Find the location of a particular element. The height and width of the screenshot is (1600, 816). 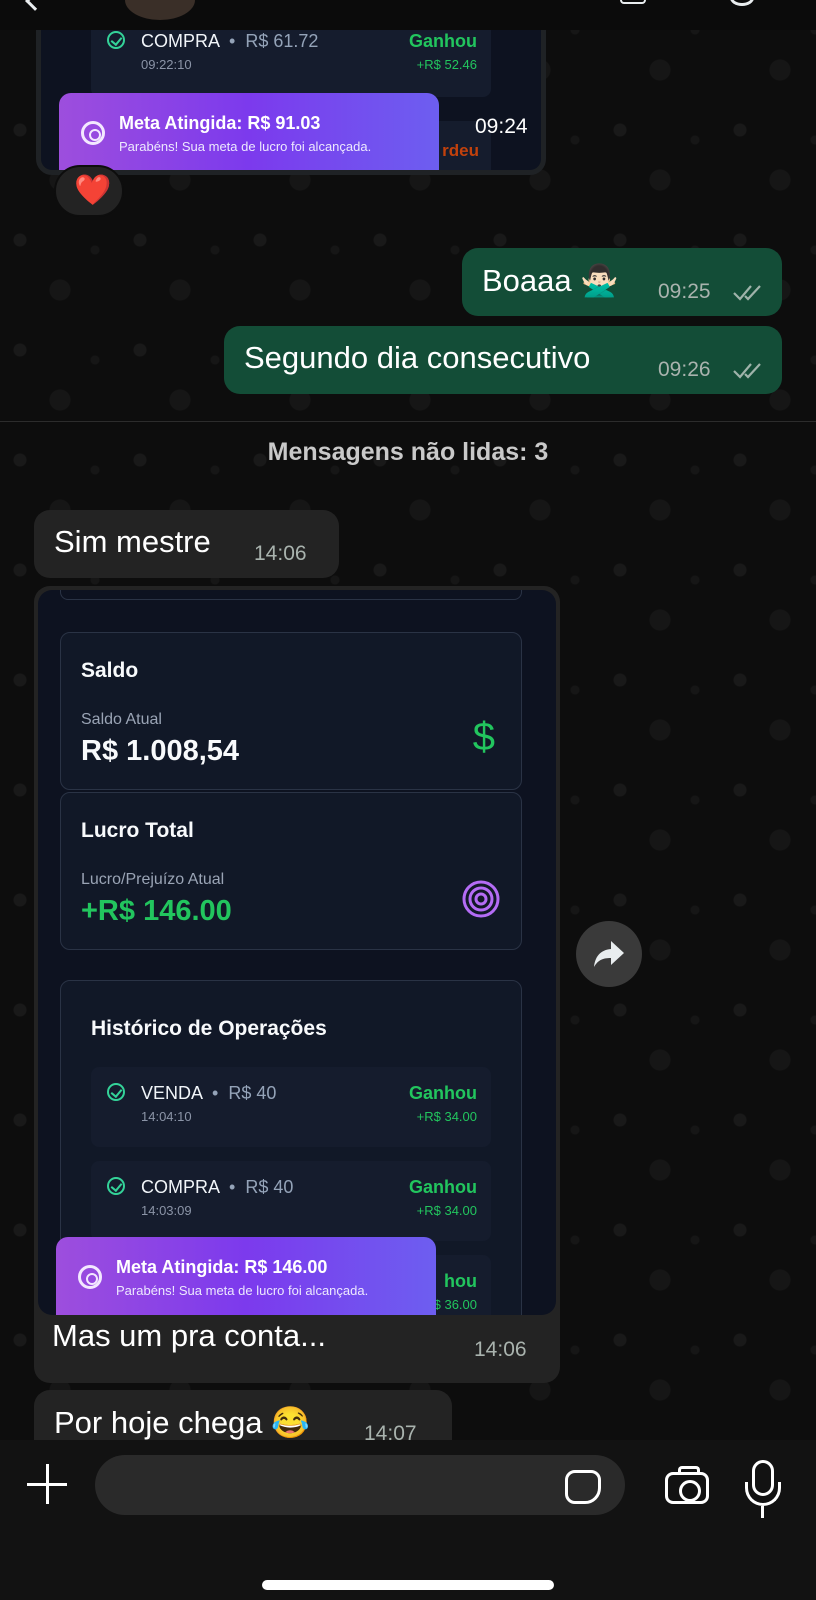

unread-divider-line is located at coordinates (408, 421).